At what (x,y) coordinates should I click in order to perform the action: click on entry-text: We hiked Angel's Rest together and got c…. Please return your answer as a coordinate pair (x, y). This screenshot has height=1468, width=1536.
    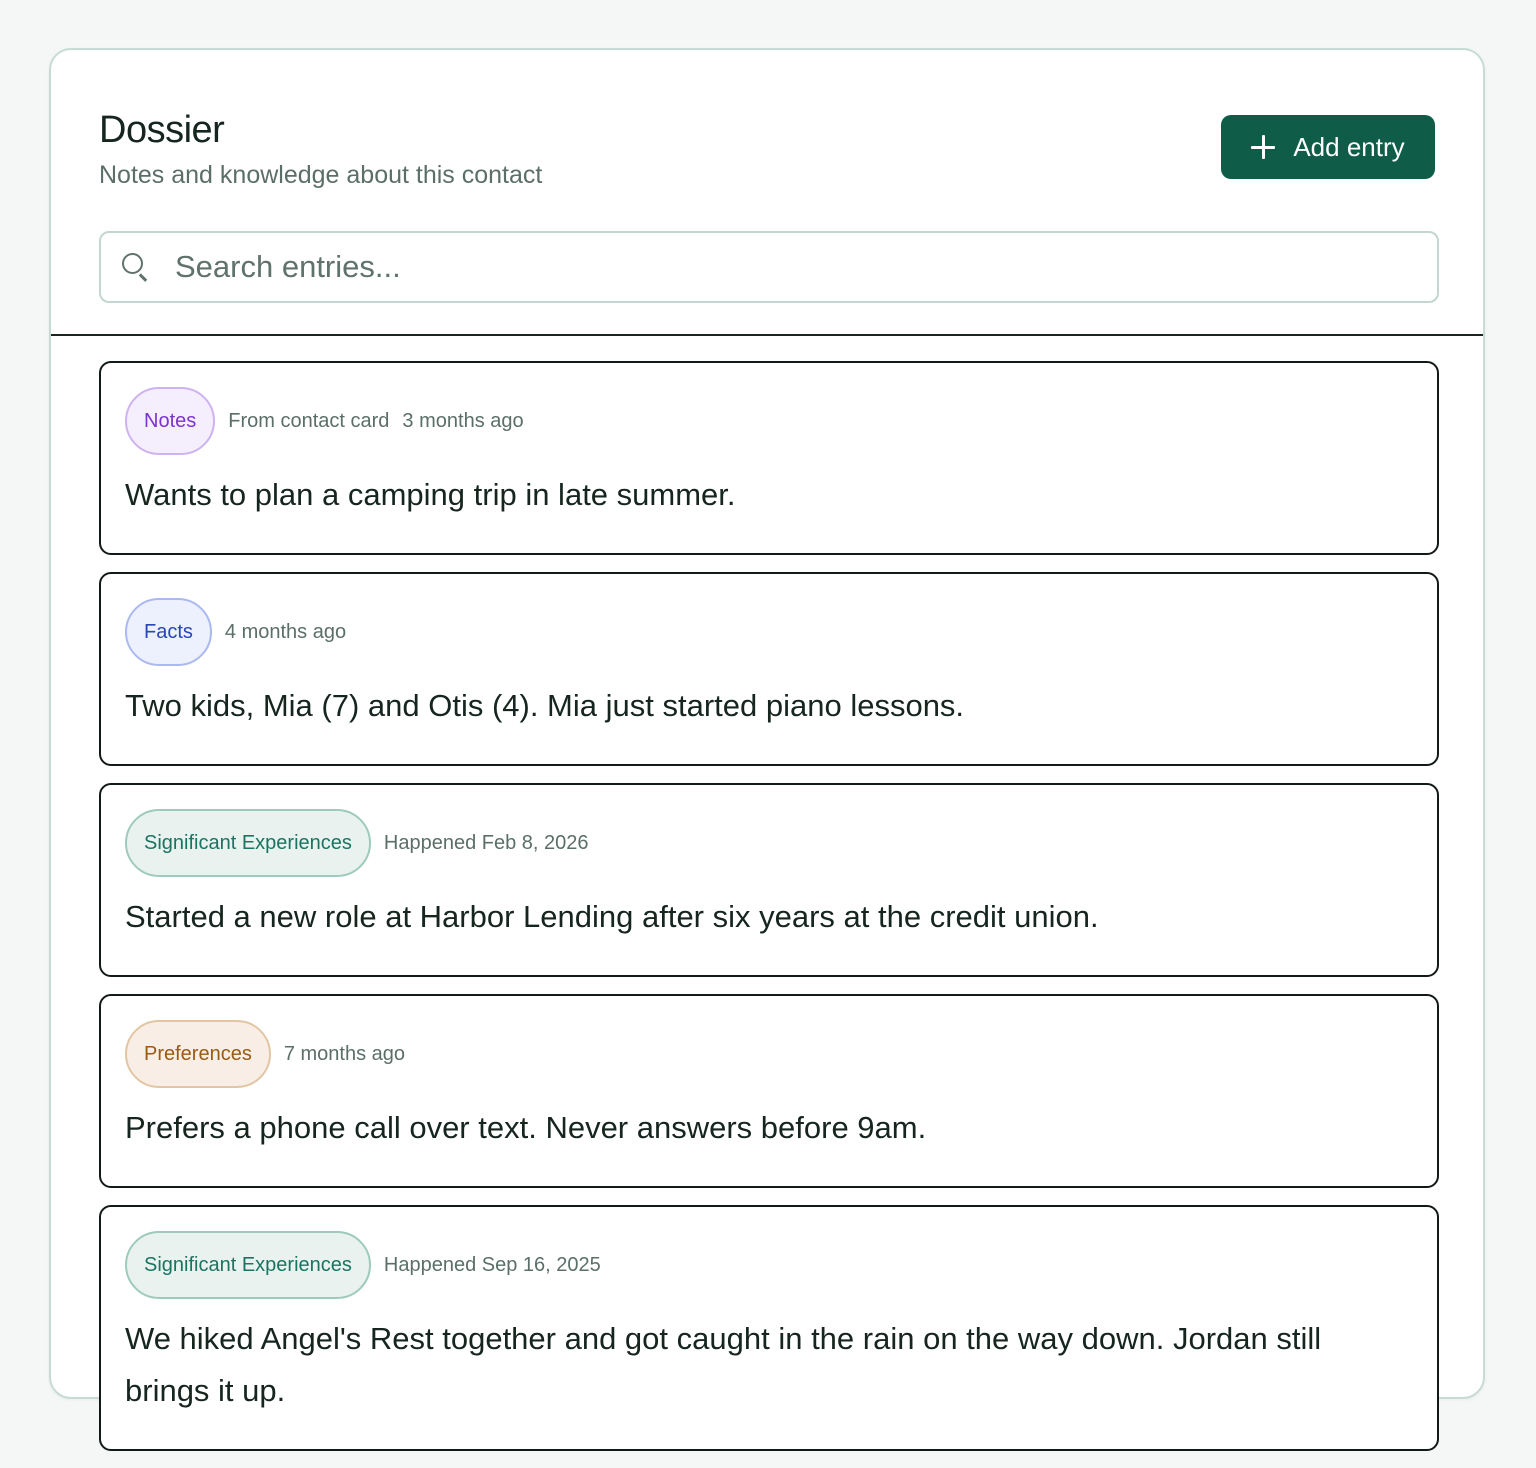
    Looking at the image, I should click on (723, 1364).